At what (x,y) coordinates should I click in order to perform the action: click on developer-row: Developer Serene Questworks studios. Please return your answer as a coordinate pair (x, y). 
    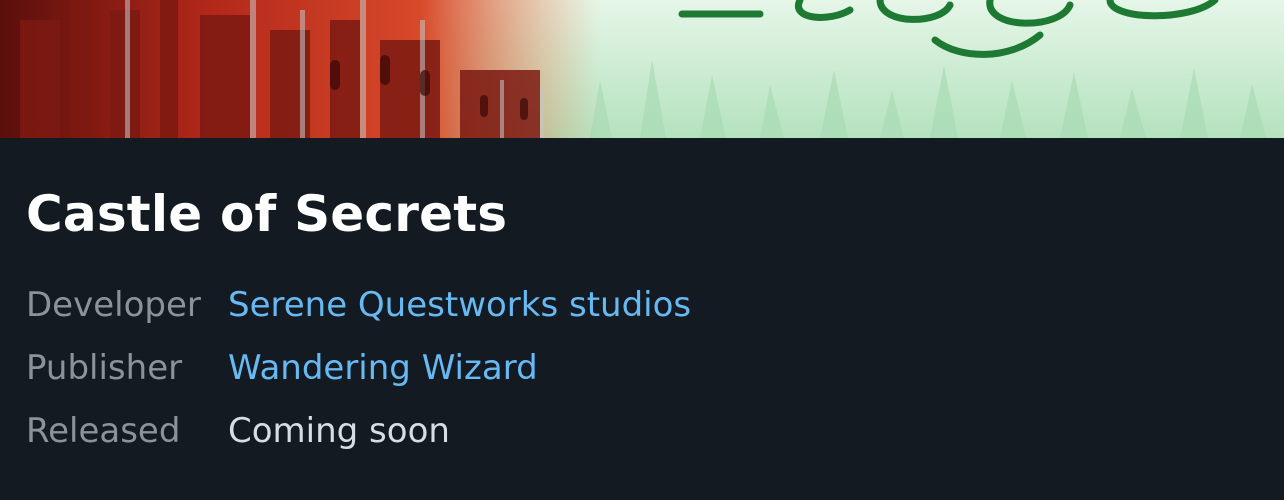
    Looking at the image, I should click on (646, 305).